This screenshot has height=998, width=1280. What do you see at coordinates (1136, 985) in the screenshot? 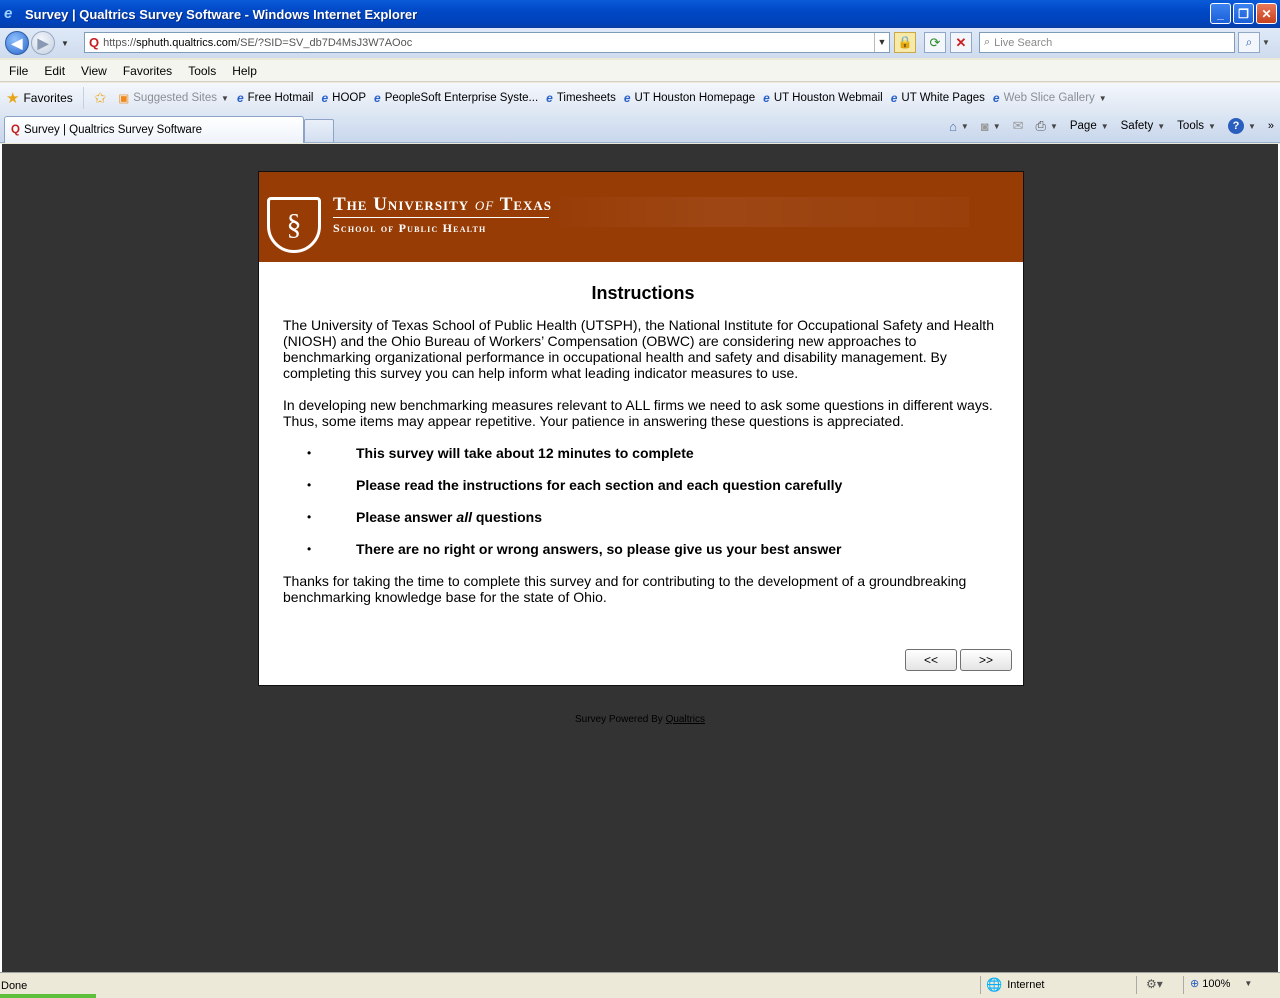
I see `status-separator` at bounding box center [1136, 985].